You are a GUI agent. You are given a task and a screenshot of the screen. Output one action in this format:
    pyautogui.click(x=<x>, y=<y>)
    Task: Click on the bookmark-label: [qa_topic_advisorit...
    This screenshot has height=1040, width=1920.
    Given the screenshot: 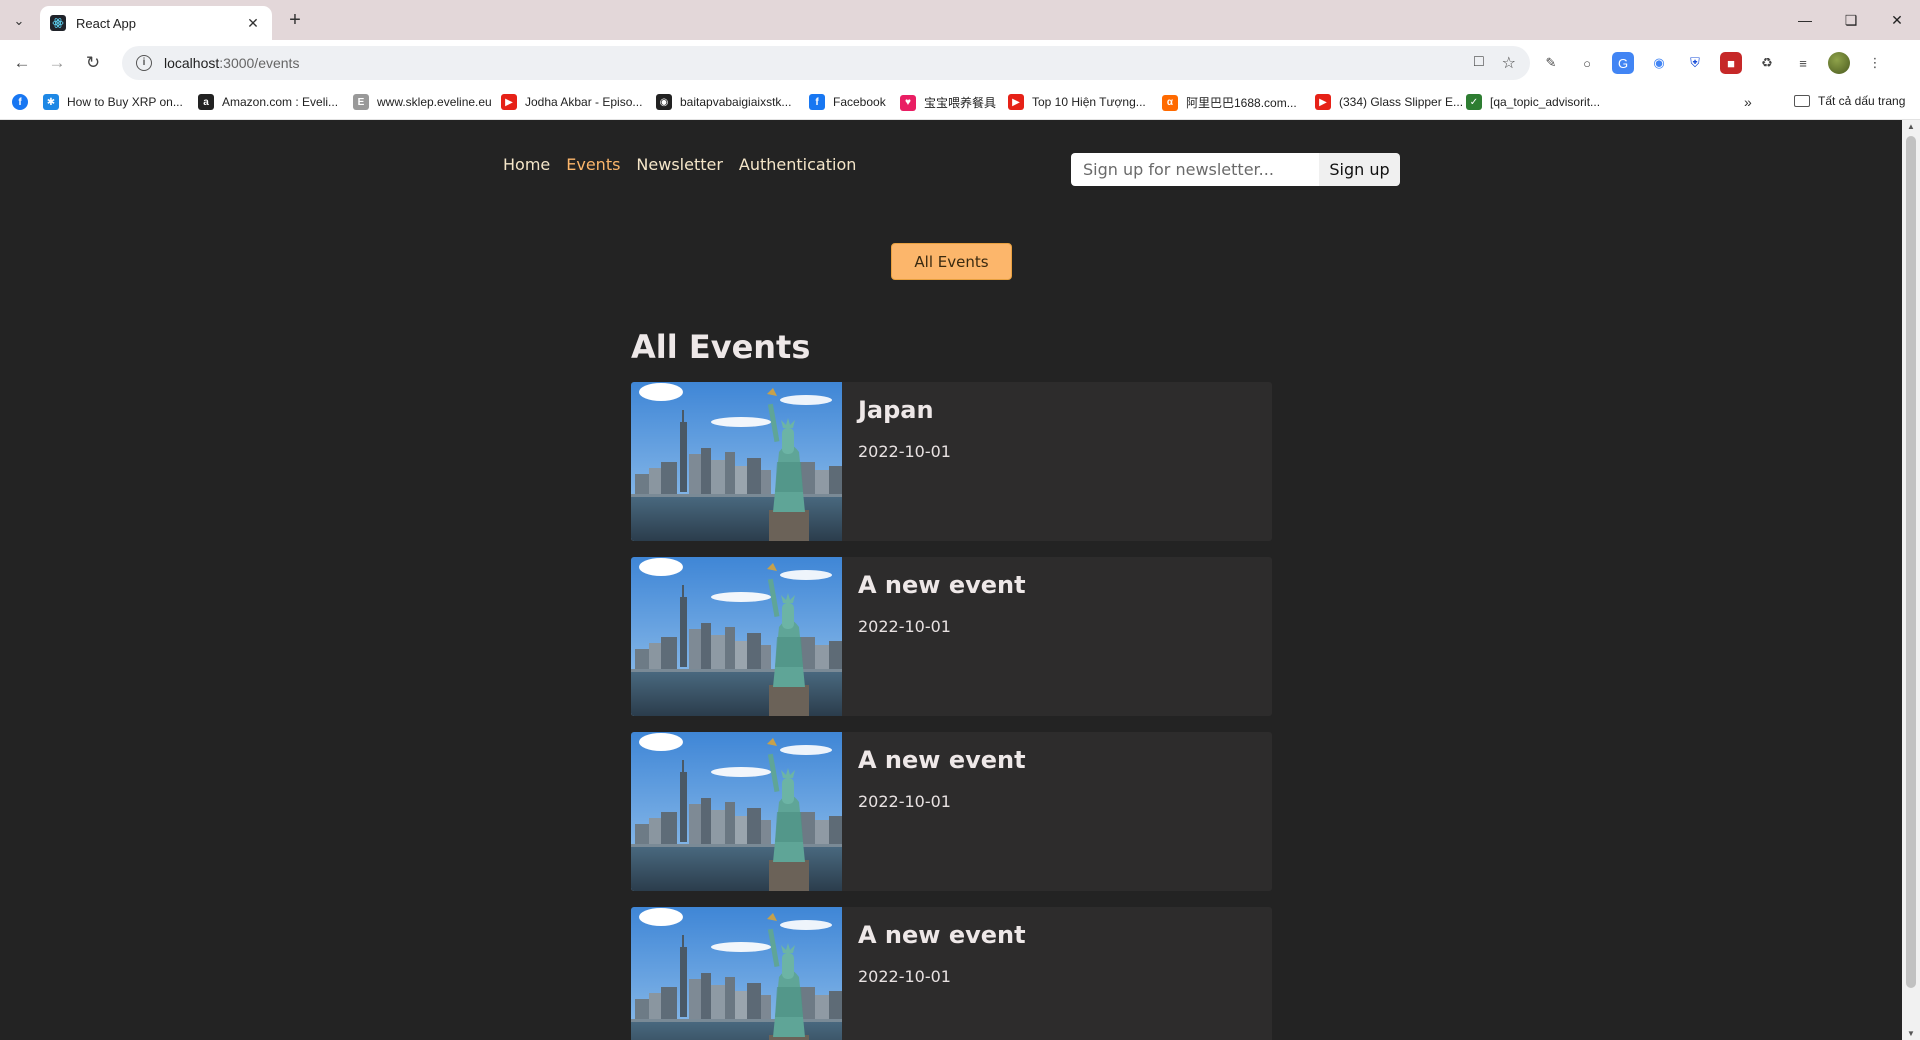 What is the action you would take?
    pyautogui.click(x=1545, y=102)
    